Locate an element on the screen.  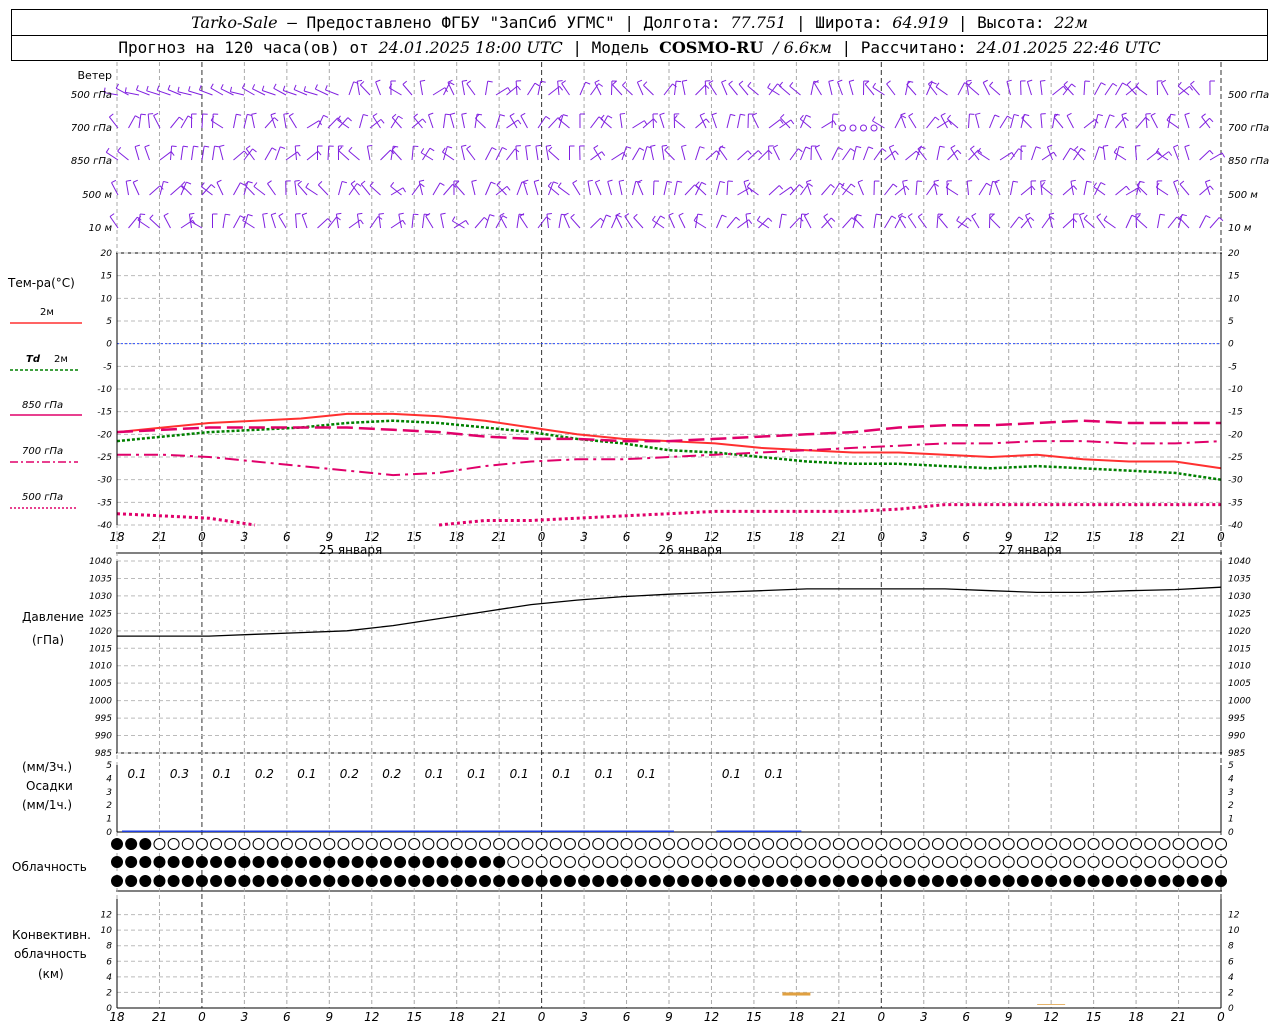
temp-ytick-right: 20 is located at coordinates (1234, 254).